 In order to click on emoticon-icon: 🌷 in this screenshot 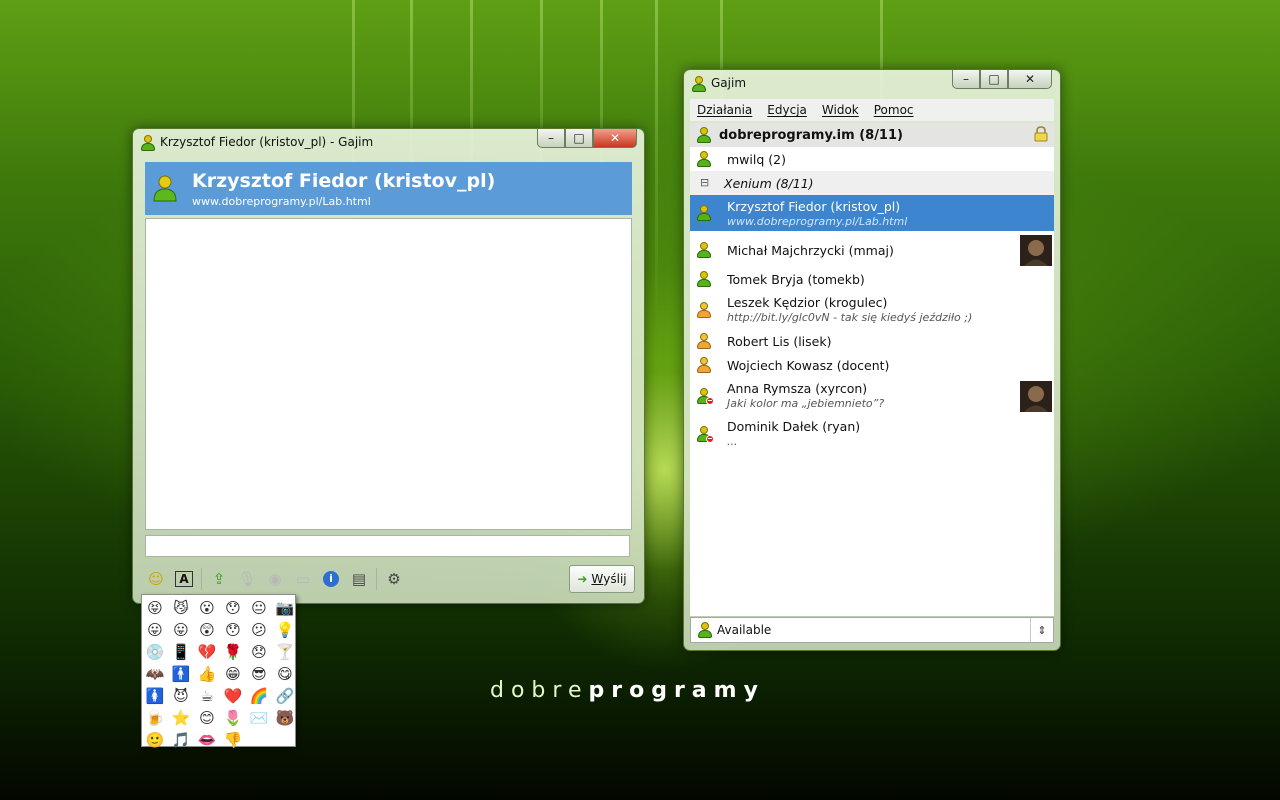, I will do `click(233, 718)`.